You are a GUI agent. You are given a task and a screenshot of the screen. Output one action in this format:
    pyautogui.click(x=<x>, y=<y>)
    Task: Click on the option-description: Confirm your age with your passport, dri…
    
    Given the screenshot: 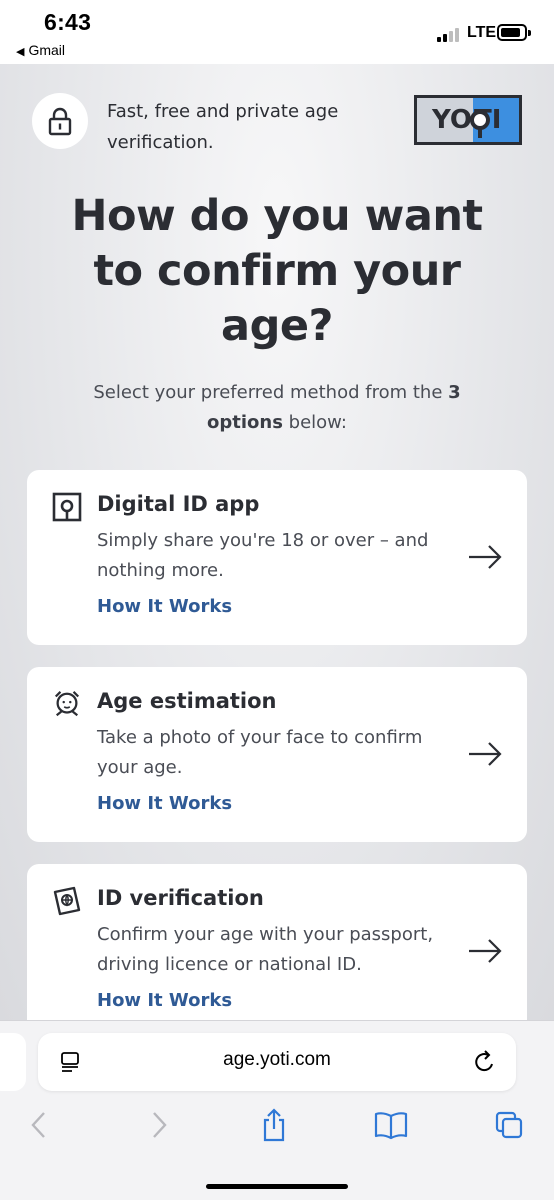 What is the action you would take?
    pyautogui.click(x=265, y=949)
    